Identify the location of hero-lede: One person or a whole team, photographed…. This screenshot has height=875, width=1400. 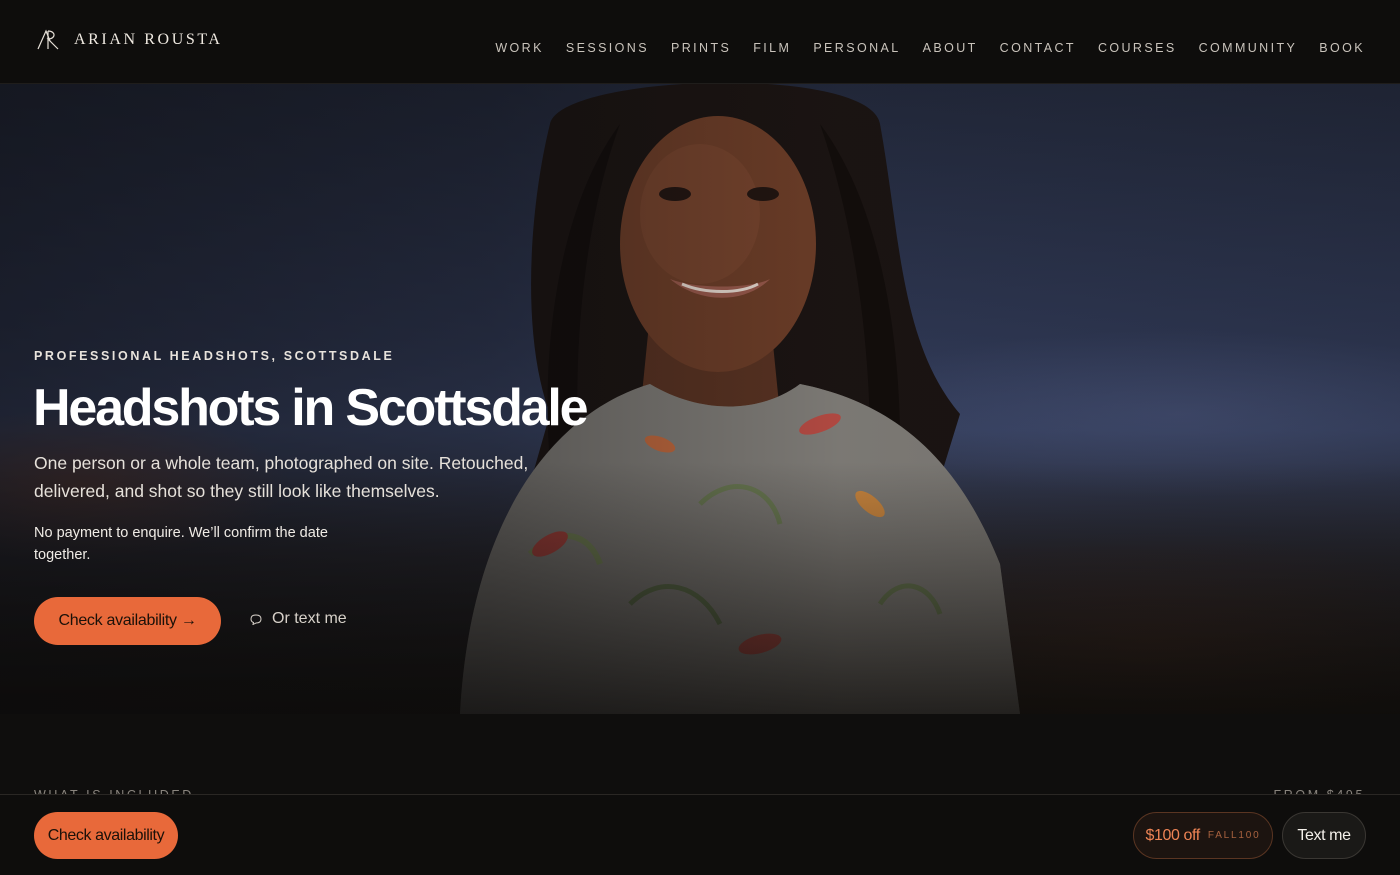
(281, 477).